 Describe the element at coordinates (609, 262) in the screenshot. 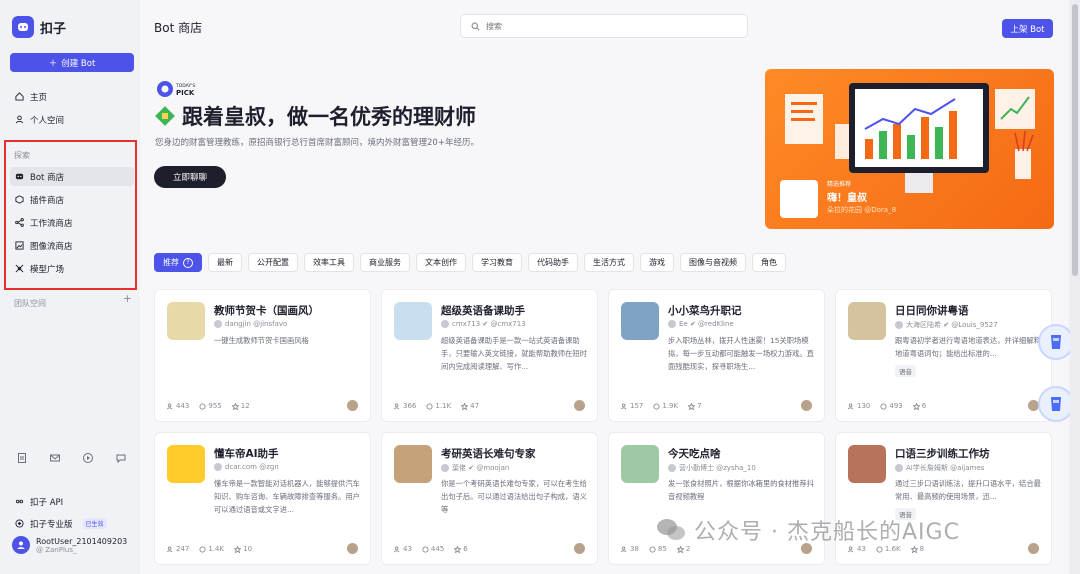

I see `tab-lifestyle: 生活方式` at that location.